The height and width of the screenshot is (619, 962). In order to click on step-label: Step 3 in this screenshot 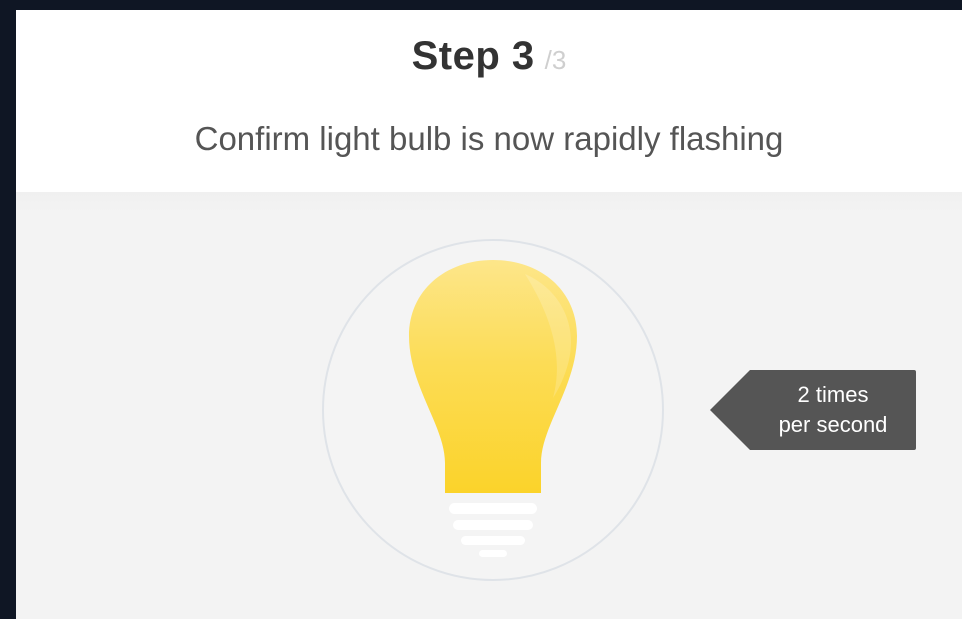, I will do `click(473, 56)`.